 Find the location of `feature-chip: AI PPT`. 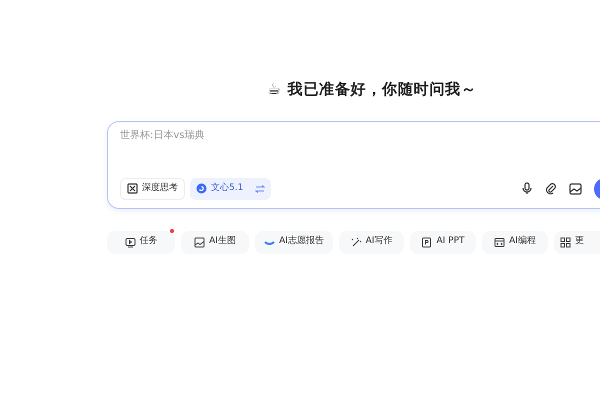

feature-chip: AI PPT is located at coordinates (443, 242).